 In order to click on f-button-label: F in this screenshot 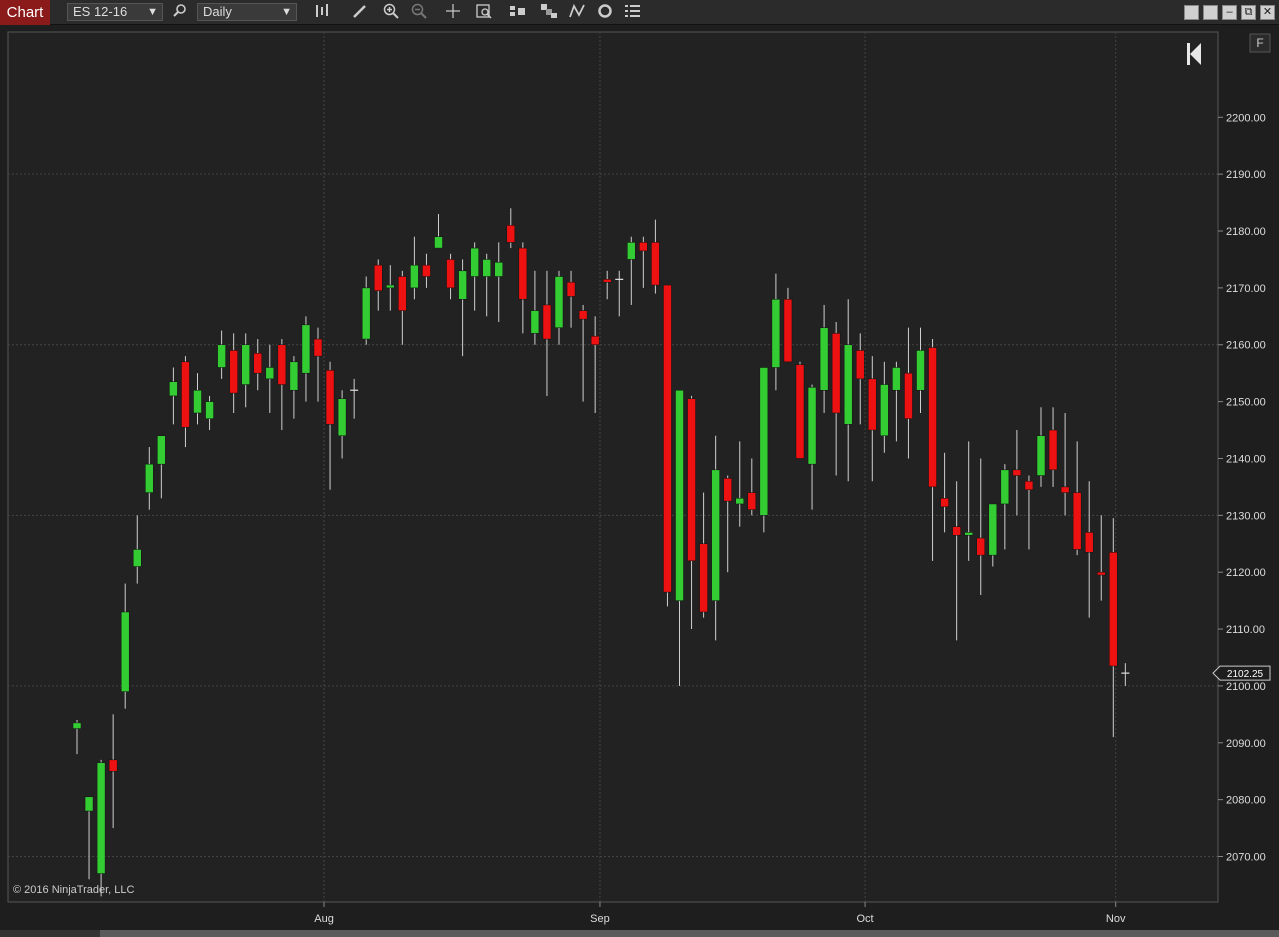, I will do `click(1259, 43)`.